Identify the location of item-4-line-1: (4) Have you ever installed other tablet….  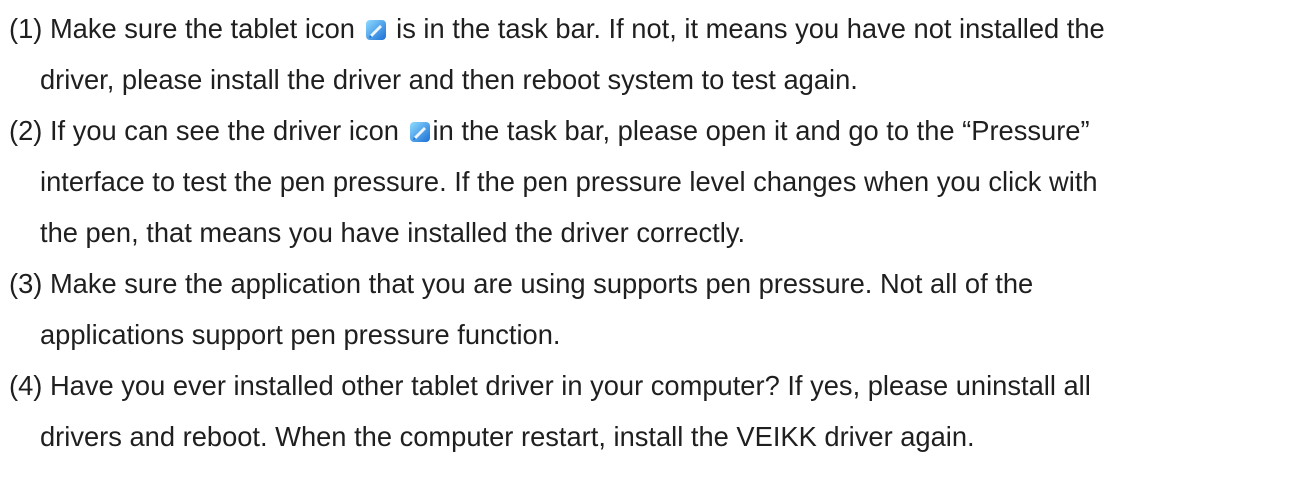
(550, 385).